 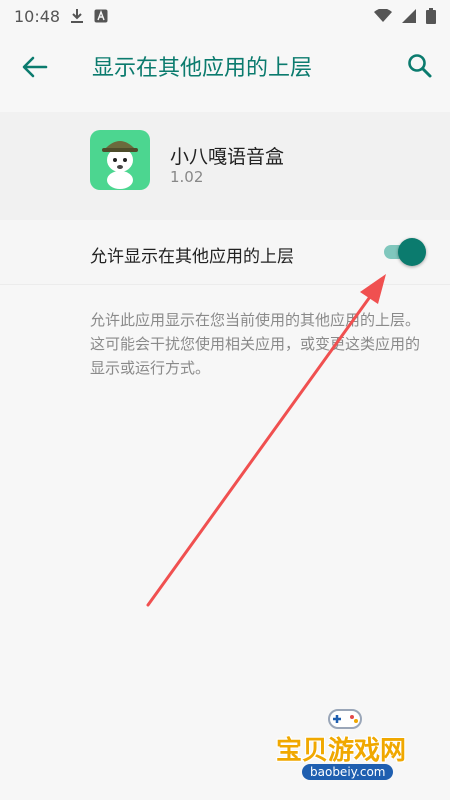 What do you see at coordinates (202, 68) in the screenshot?
I see `page-title: 显示在其他应用的上层` at bounding box center [202, 68].